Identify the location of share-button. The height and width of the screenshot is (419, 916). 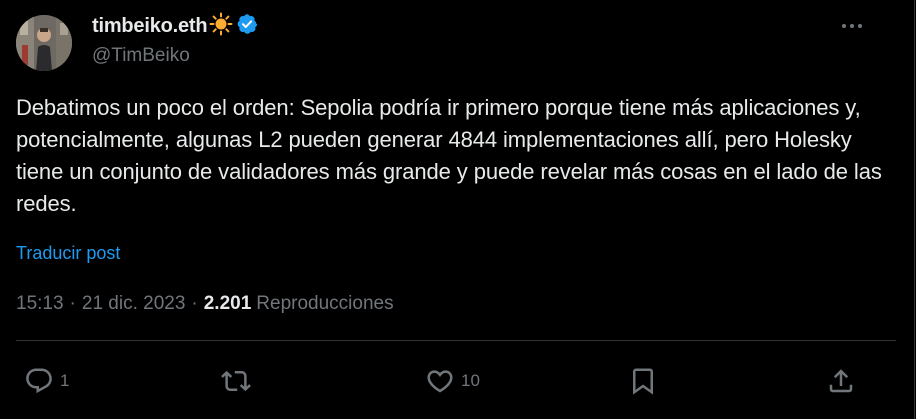
(841, 381).